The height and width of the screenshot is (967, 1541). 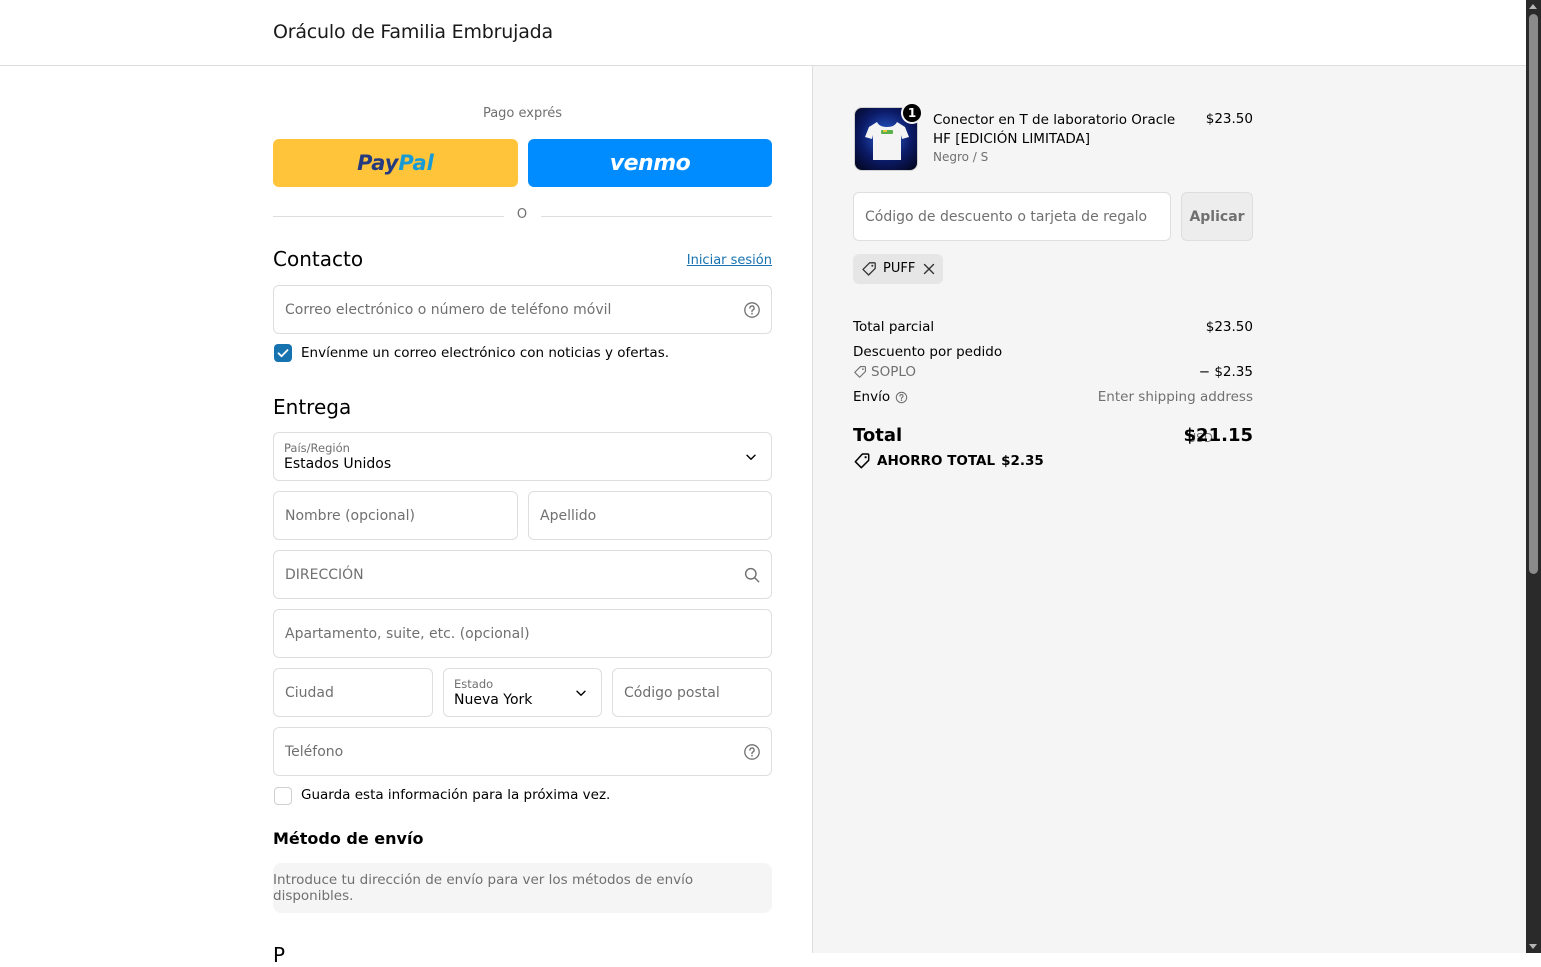 I want to click on quantity-badge: 1, so click(x=912, y=113).